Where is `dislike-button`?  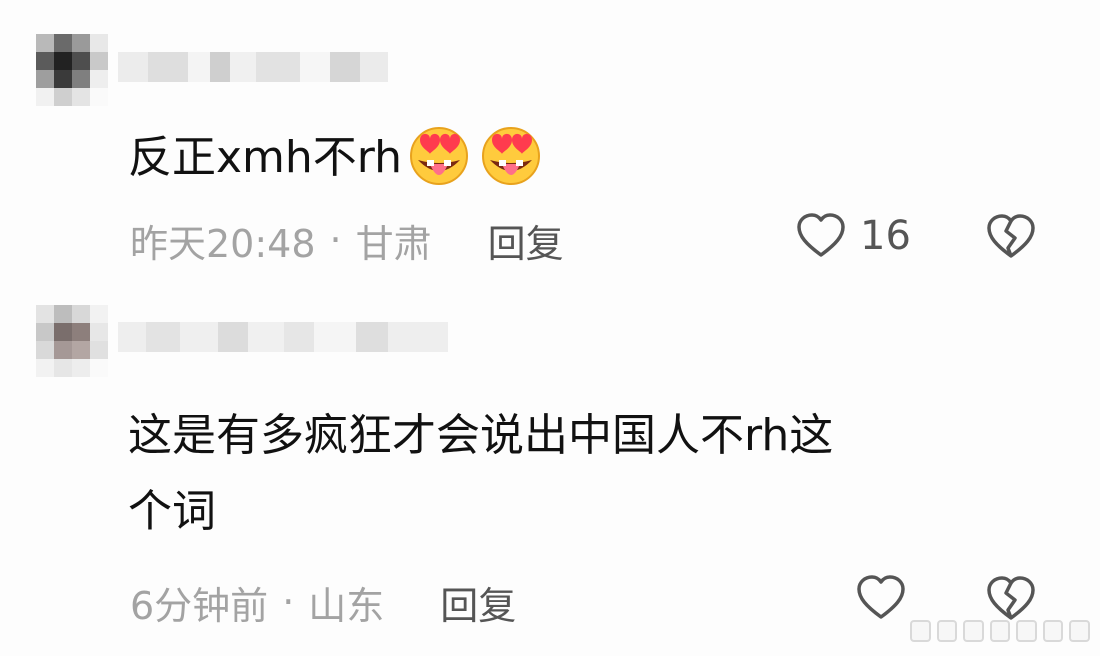 dislike-button is located at coordinates (1011, 239).